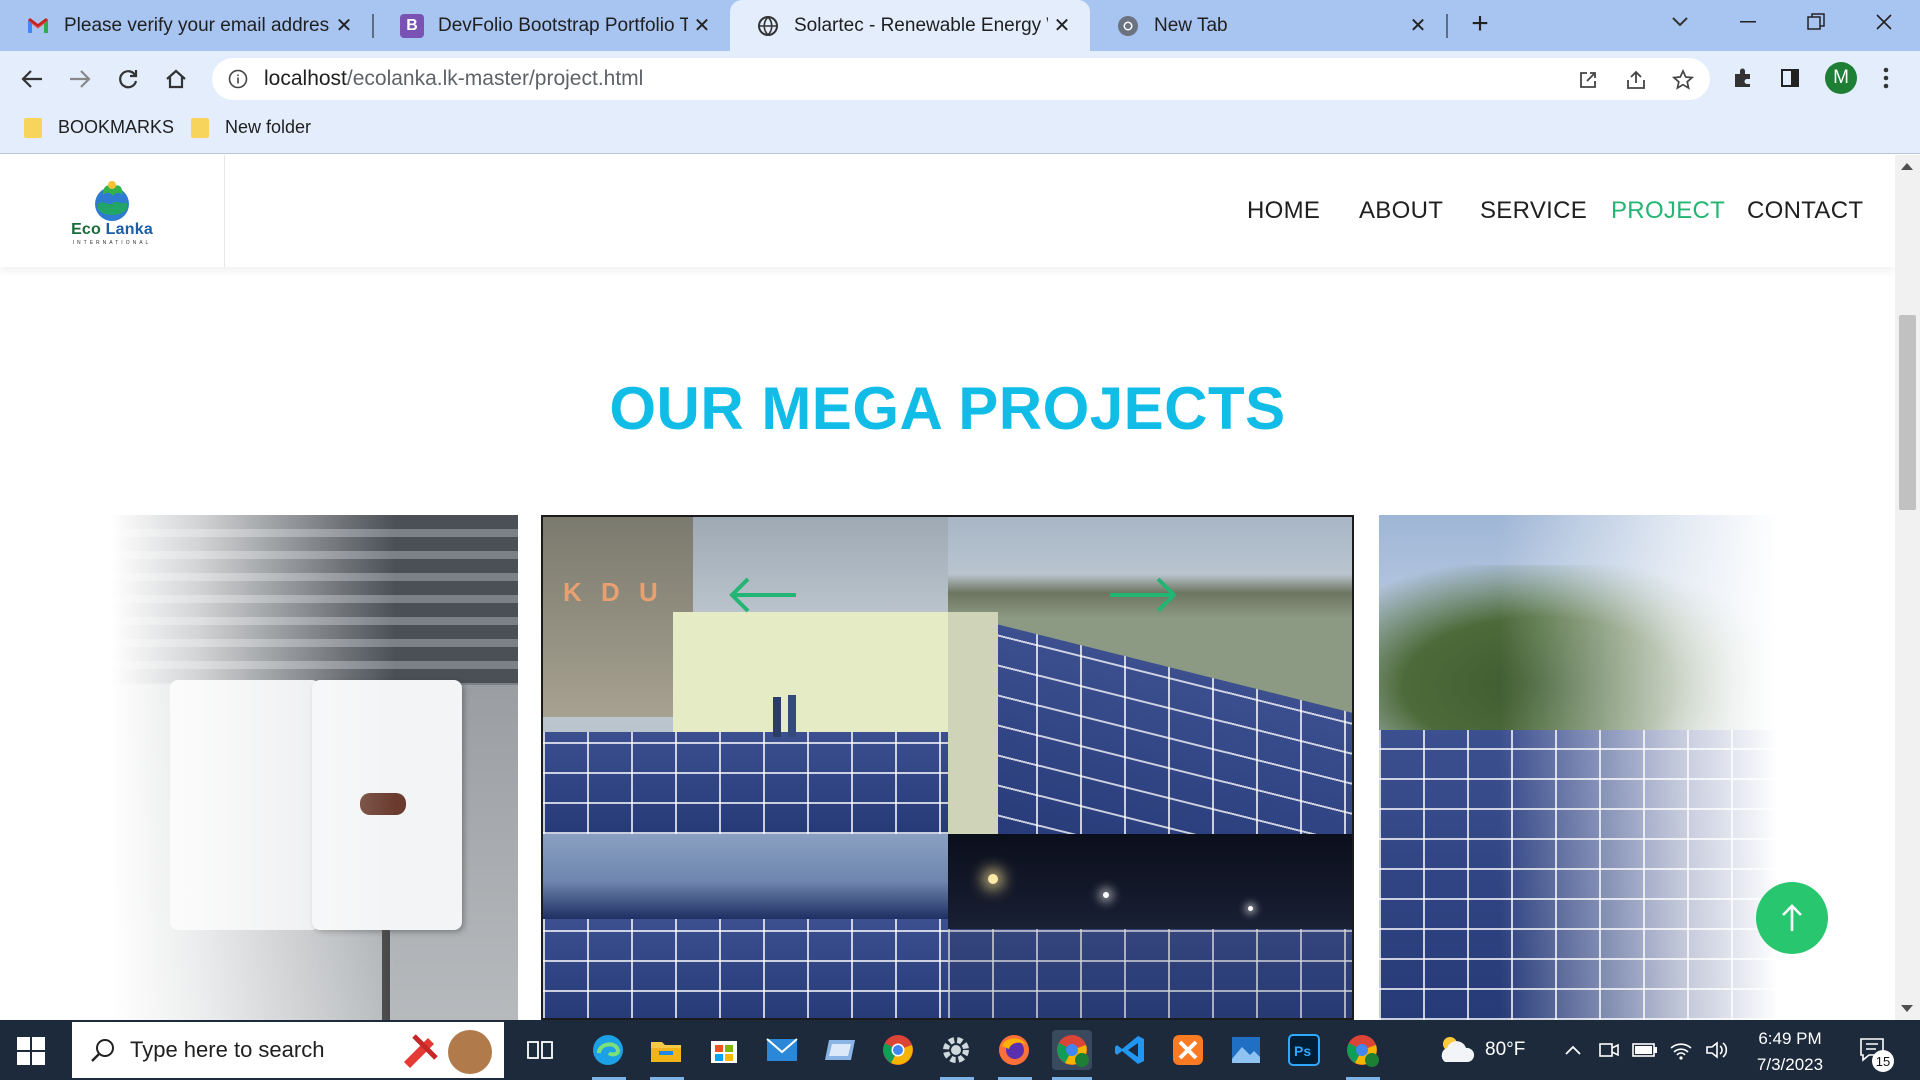 Image resolution: width=1920 pixels, height=1080 pixels. I want to click on photos-icon, so click(1246, 1050).